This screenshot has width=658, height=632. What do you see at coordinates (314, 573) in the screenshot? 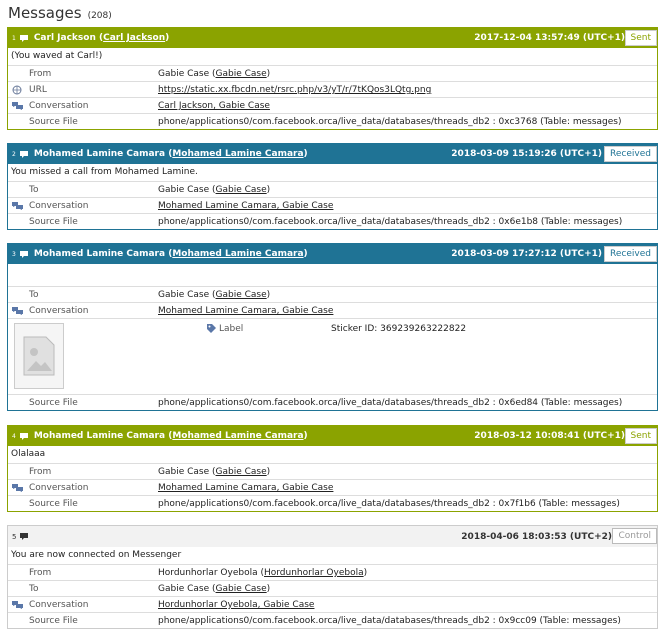
I see `contact-link: Hordunhorlar Oyebola` at bounding box center [314, 573].